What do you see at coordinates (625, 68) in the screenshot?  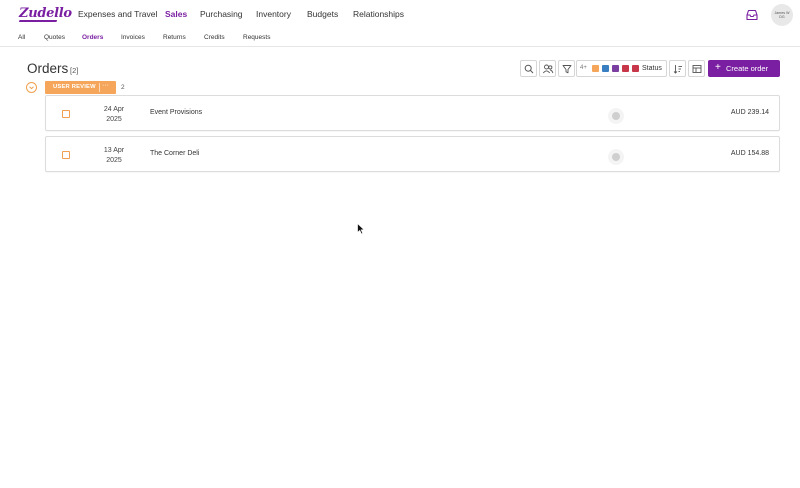 I see `status-swatch-red` at bounding box center [625, 68].